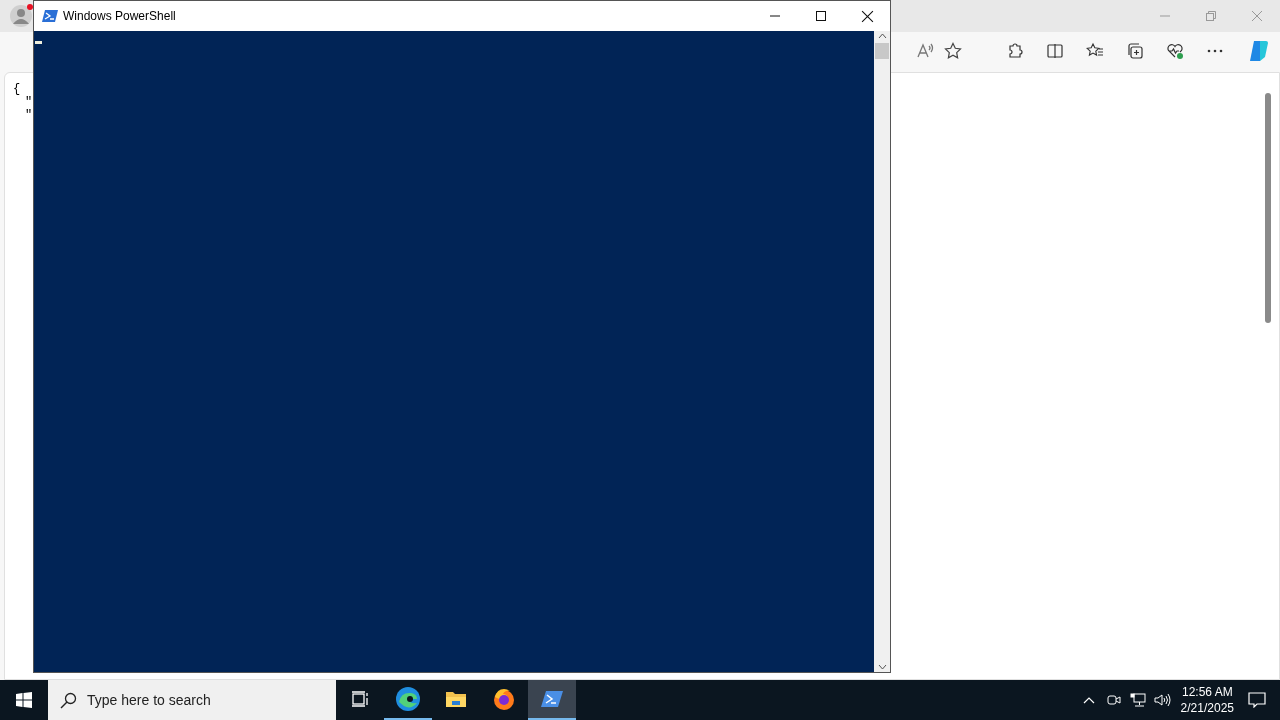  What do you see at coordinates (360, 699) in the screenshot?
I see `task-view-icon` at bounding box center [360, 699].